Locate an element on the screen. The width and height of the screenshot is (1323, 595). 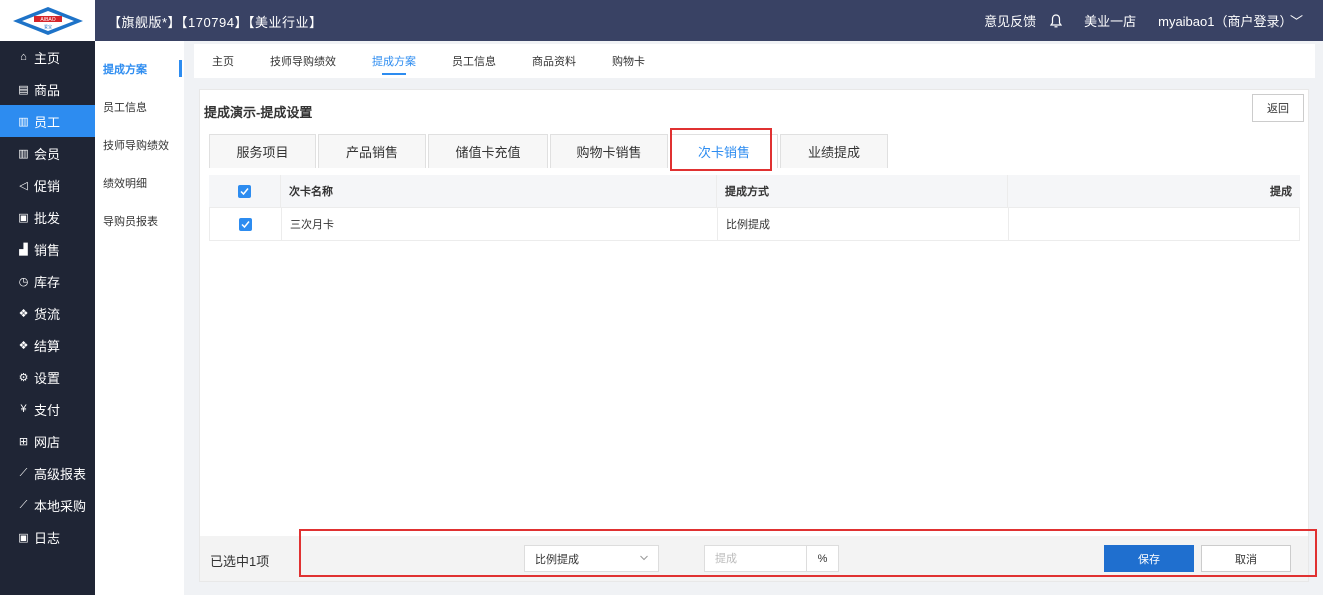
commission-input is located at coordinates (755, 558).